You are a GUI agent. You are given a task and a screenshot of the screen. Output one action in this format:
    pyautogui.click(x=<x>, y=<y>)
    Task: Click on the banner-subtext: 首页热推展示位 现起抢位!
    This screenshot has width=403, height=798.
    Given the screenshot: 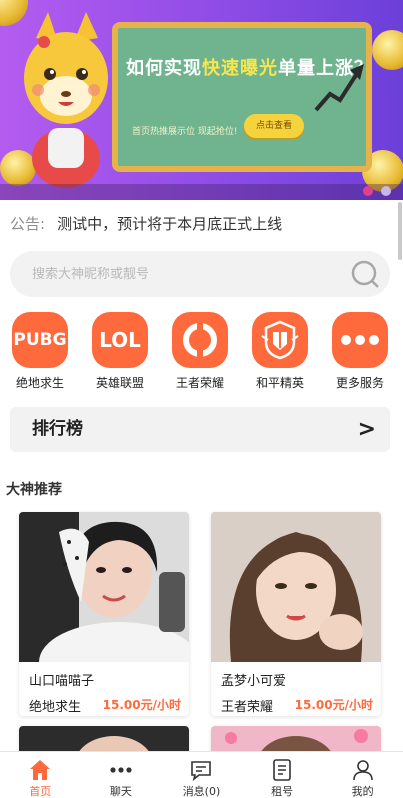 What is the action you would take?
    pyautogui.click(x=185, y=132)
    